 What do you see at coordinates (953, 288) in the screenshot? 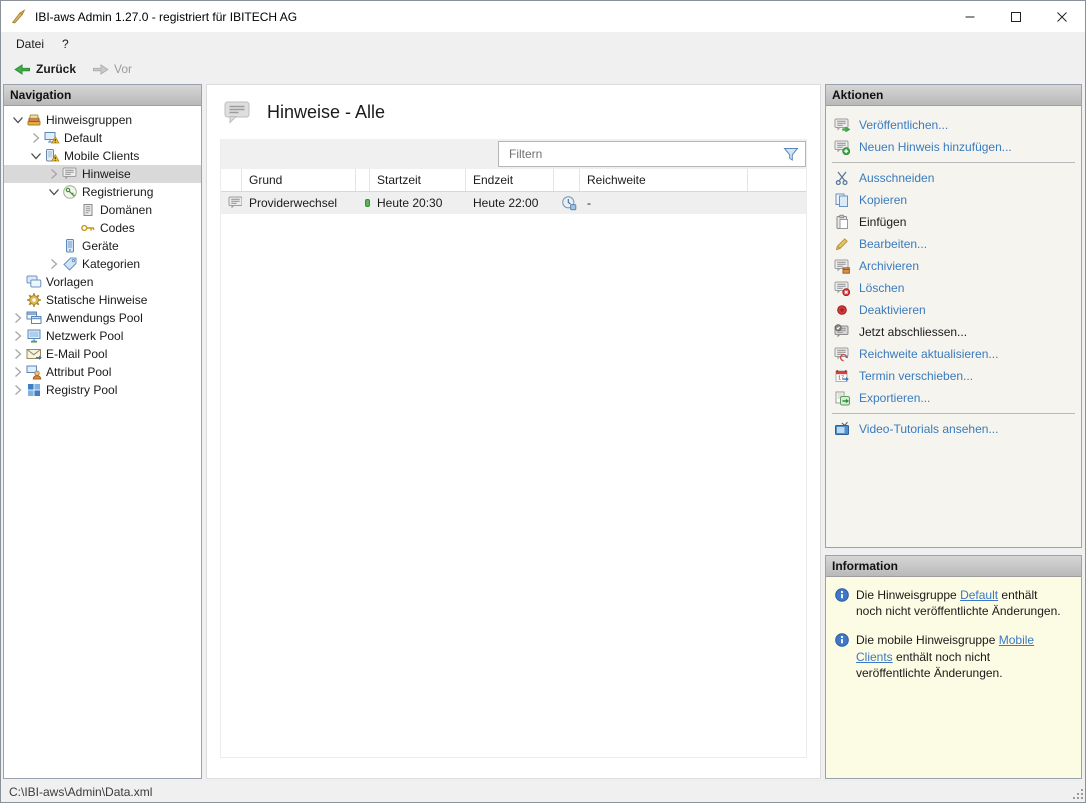
I see `action-delete: Löschen` at bounding box center [953, 288].